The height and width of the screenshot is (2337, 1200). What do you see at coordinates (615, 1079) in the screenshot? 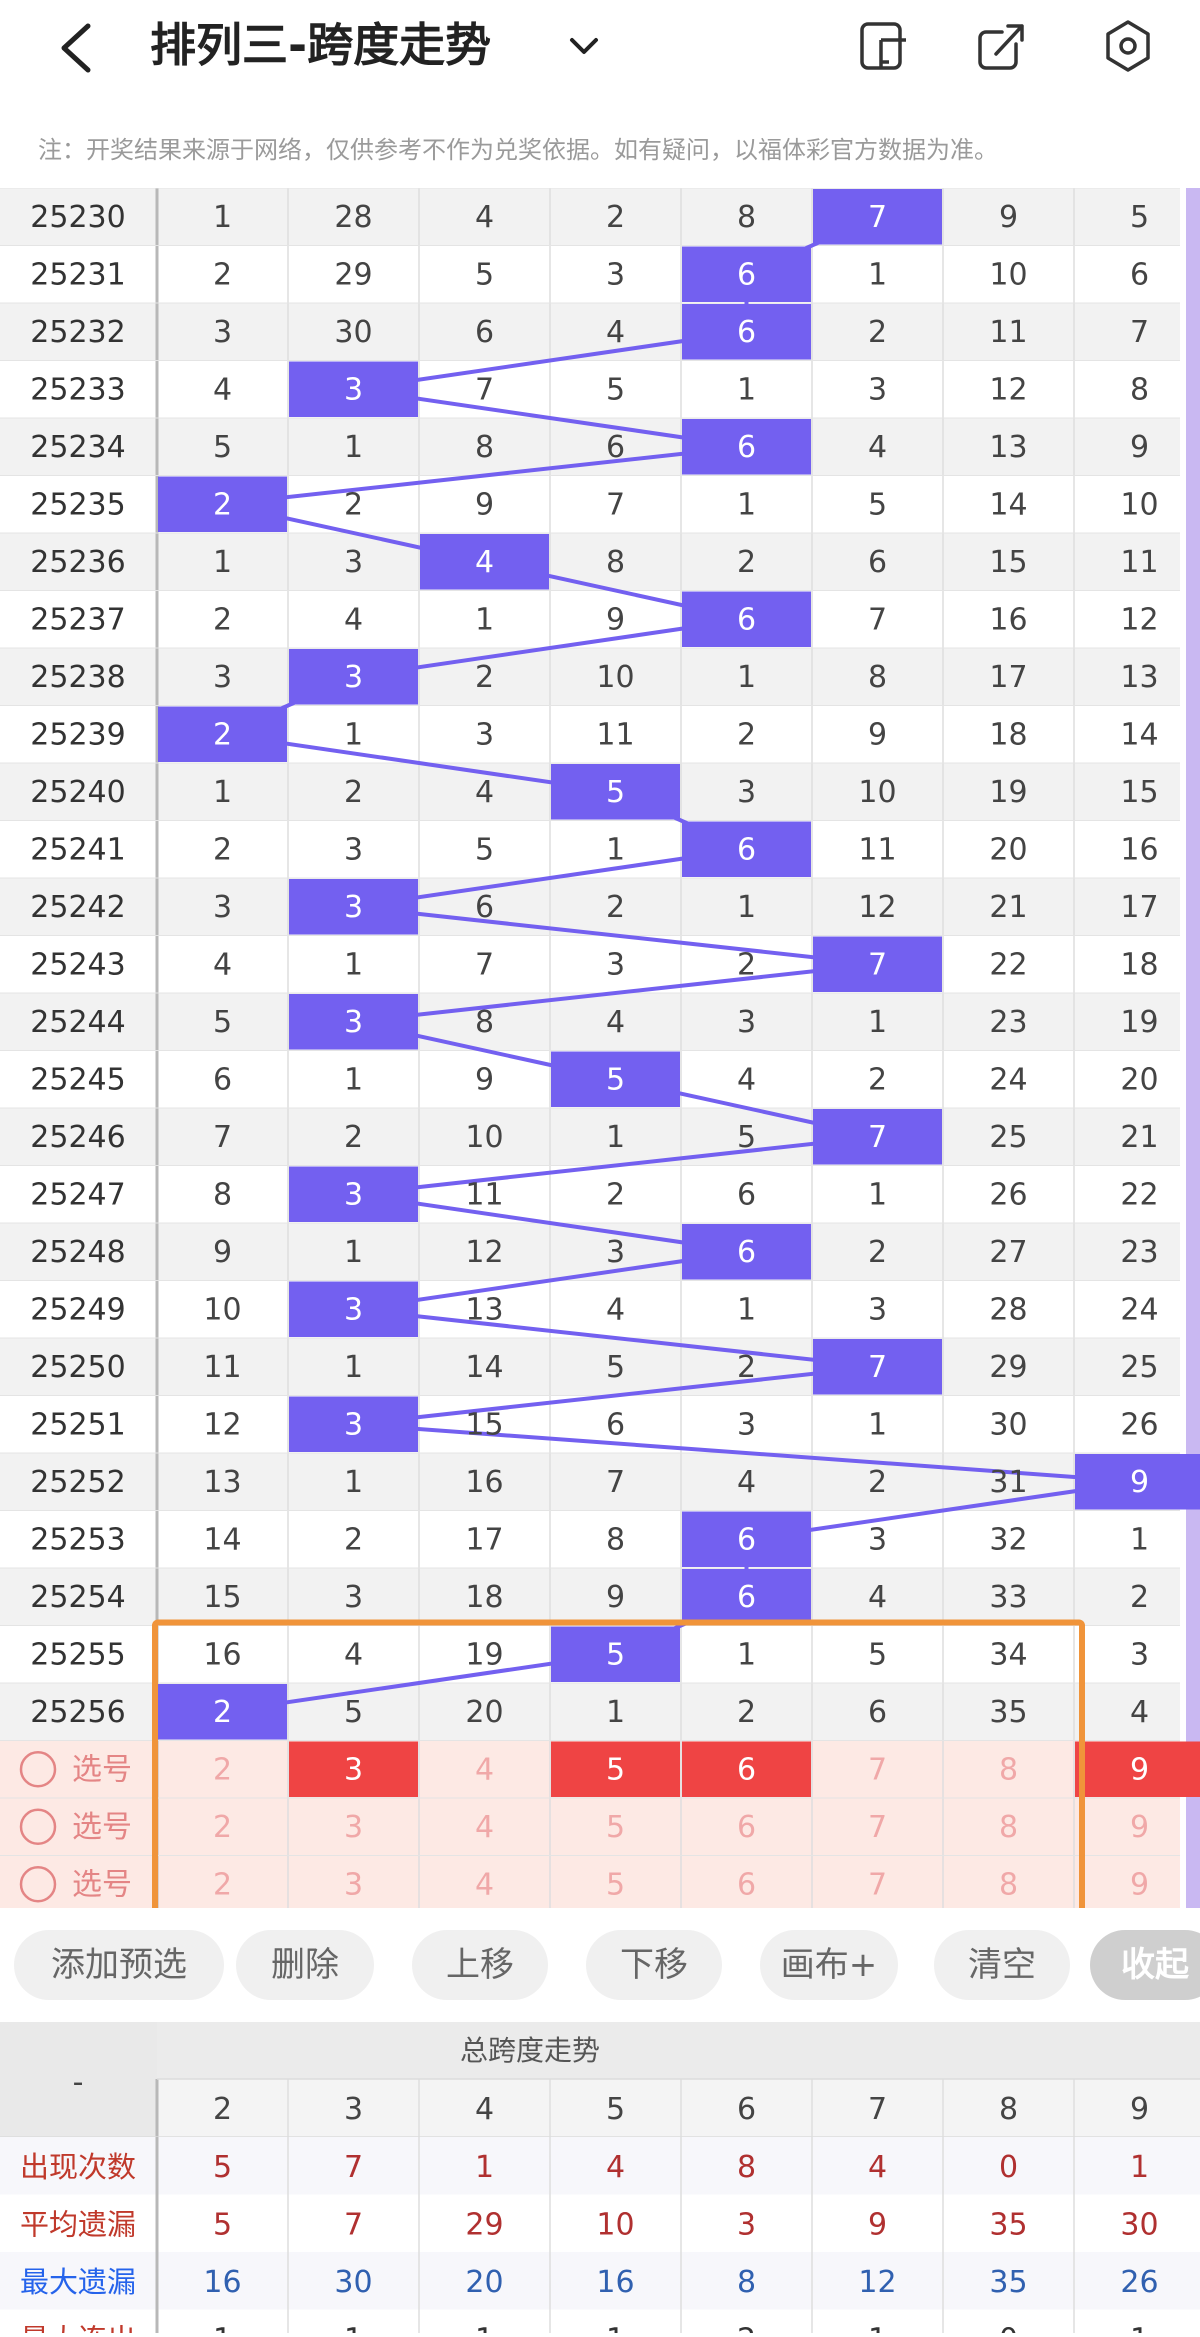
I see `hit-value: 5` at bounding box center [615, 1079].